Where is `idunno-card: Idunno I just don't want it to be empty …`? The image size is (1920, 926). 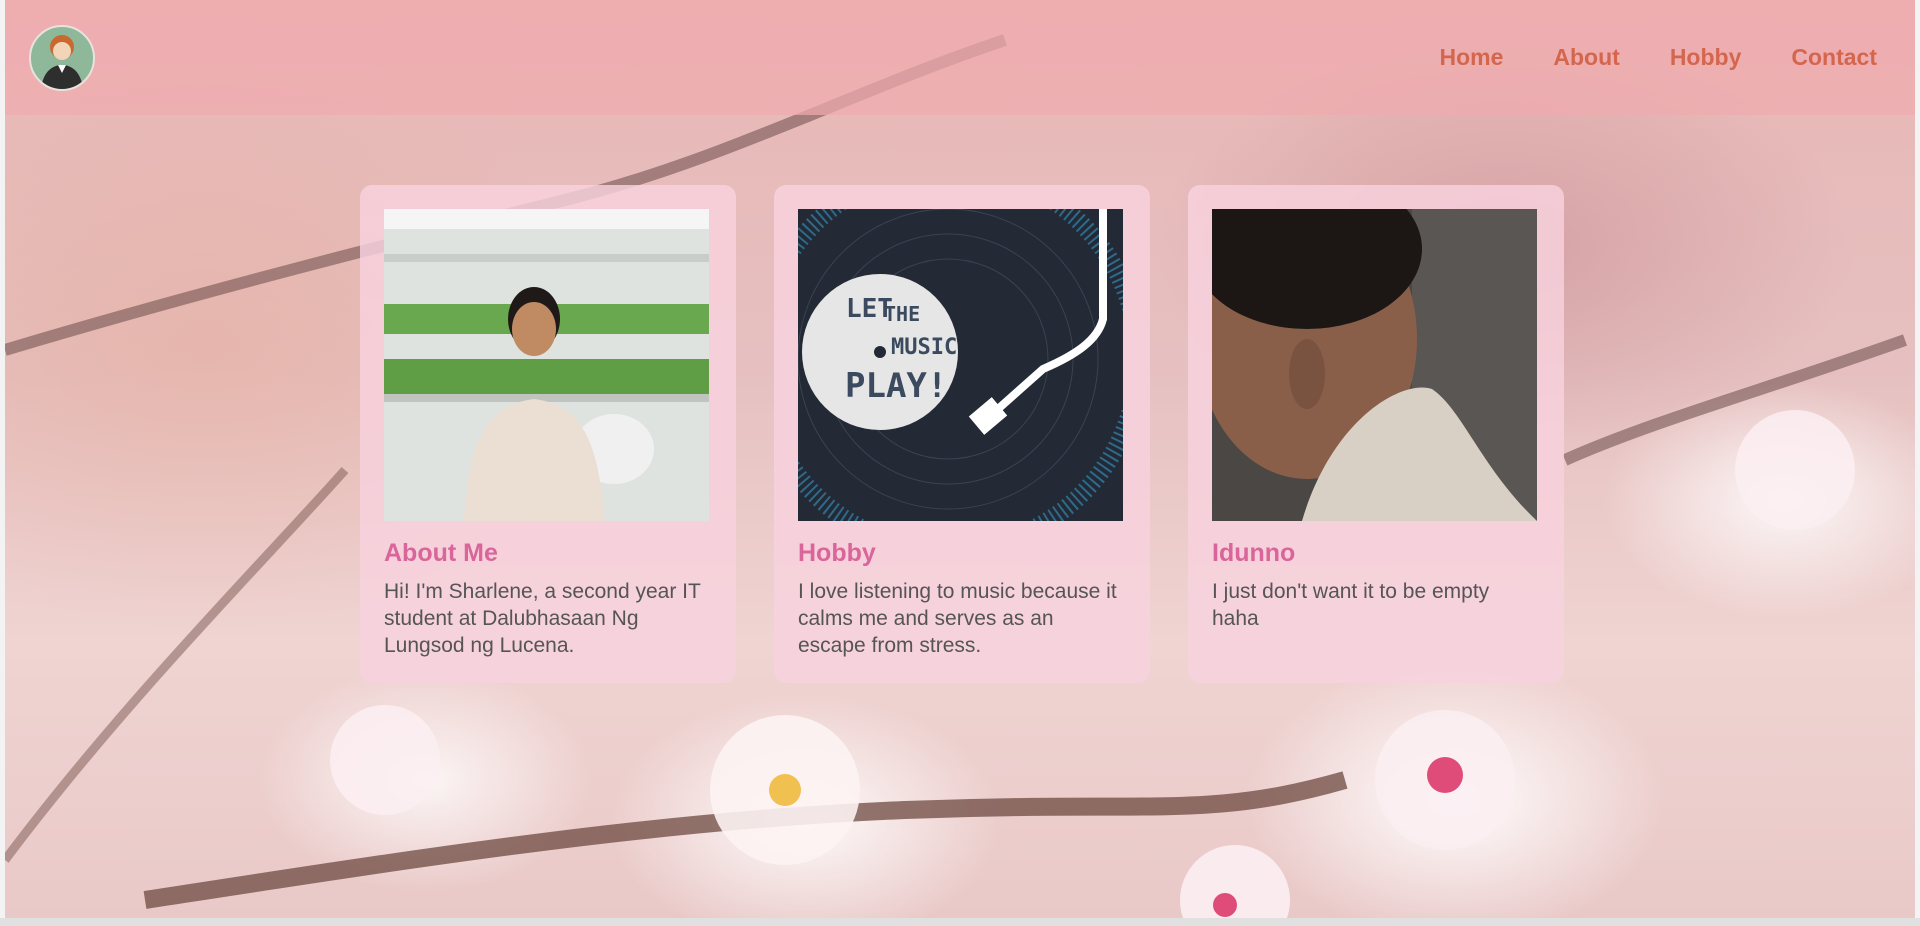
idunno-card: Idunno I just don't want it to be empty … is located at coordinates (1376, 434).